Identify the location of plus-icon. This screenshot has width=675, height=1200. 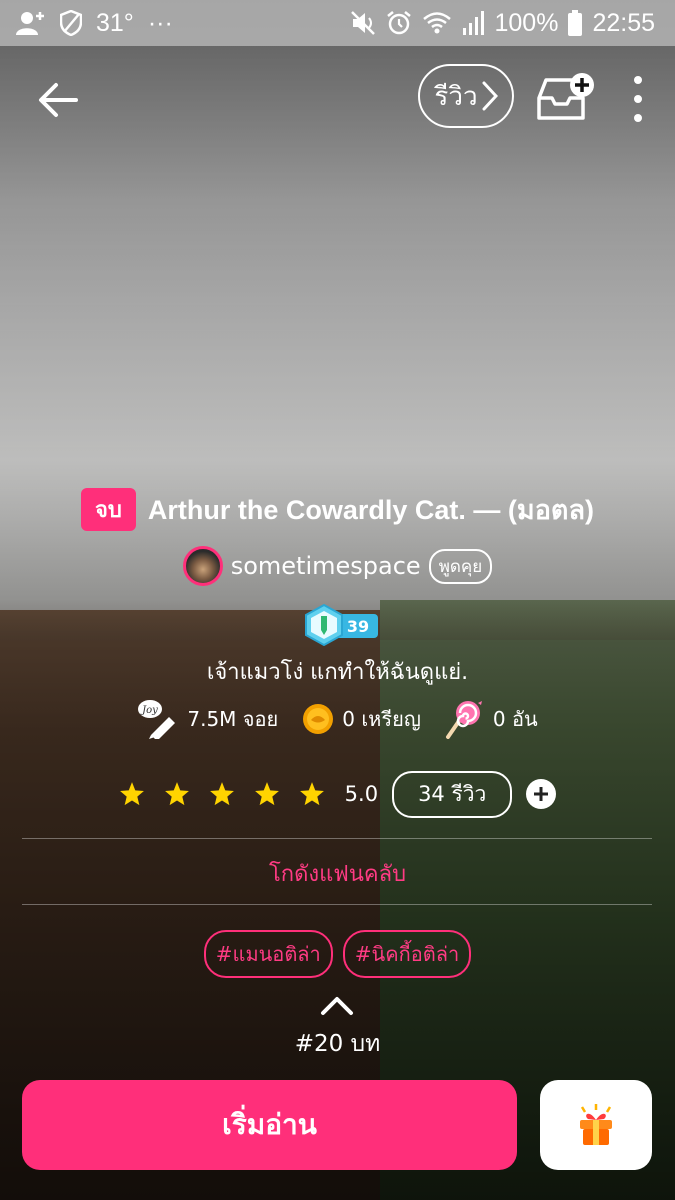
(541, 794).